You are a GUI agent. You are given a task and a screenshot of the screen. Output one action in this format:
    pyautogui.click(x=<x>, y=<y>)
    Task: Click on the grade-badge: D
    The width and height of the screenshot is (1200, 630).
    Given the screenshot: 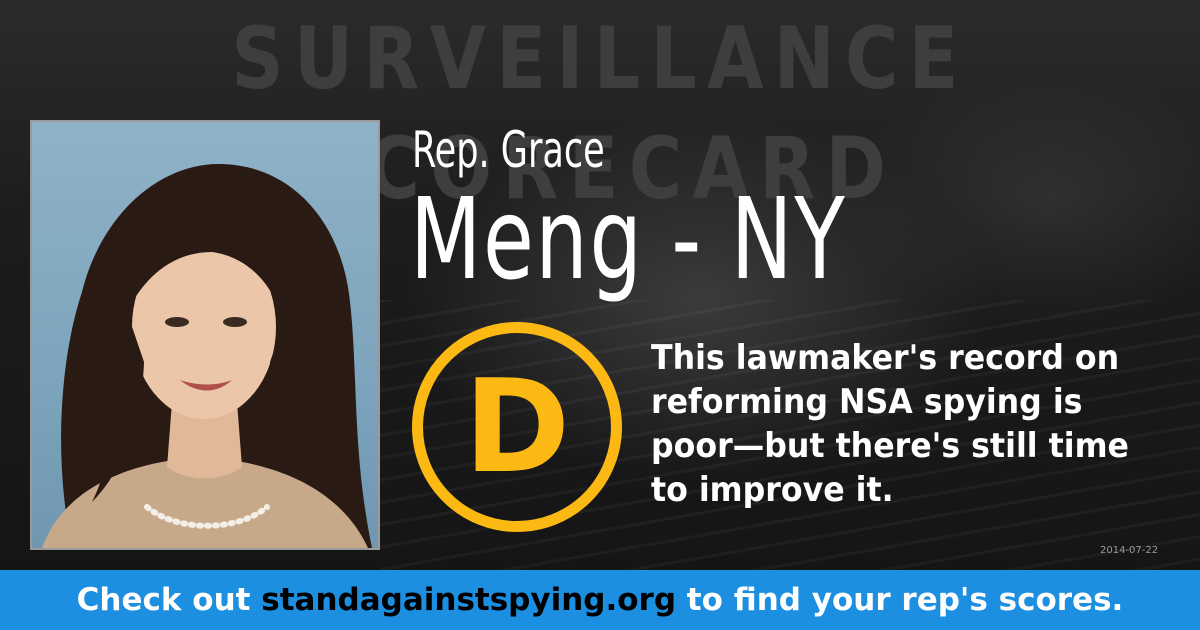 What is the action you would take?
    pyautogui.click(x=517, y=427)
    